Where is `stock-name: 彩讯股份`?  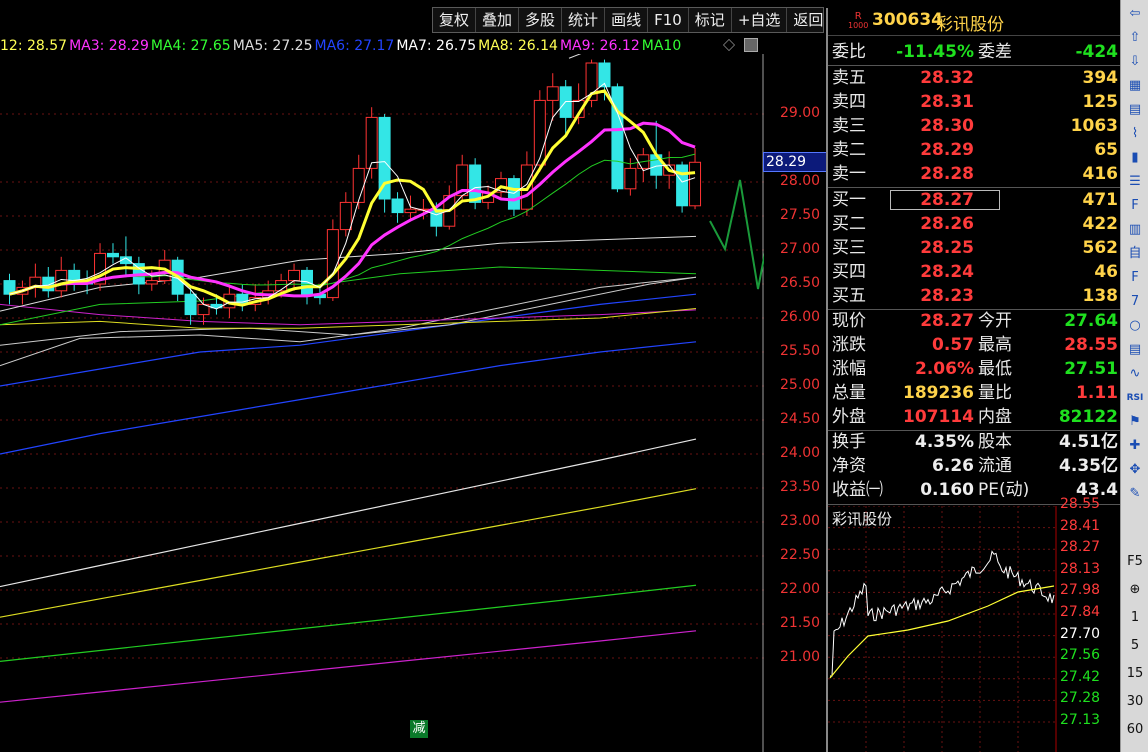
stock-name: 彩讯股份 is located at coordinates (970, 25).